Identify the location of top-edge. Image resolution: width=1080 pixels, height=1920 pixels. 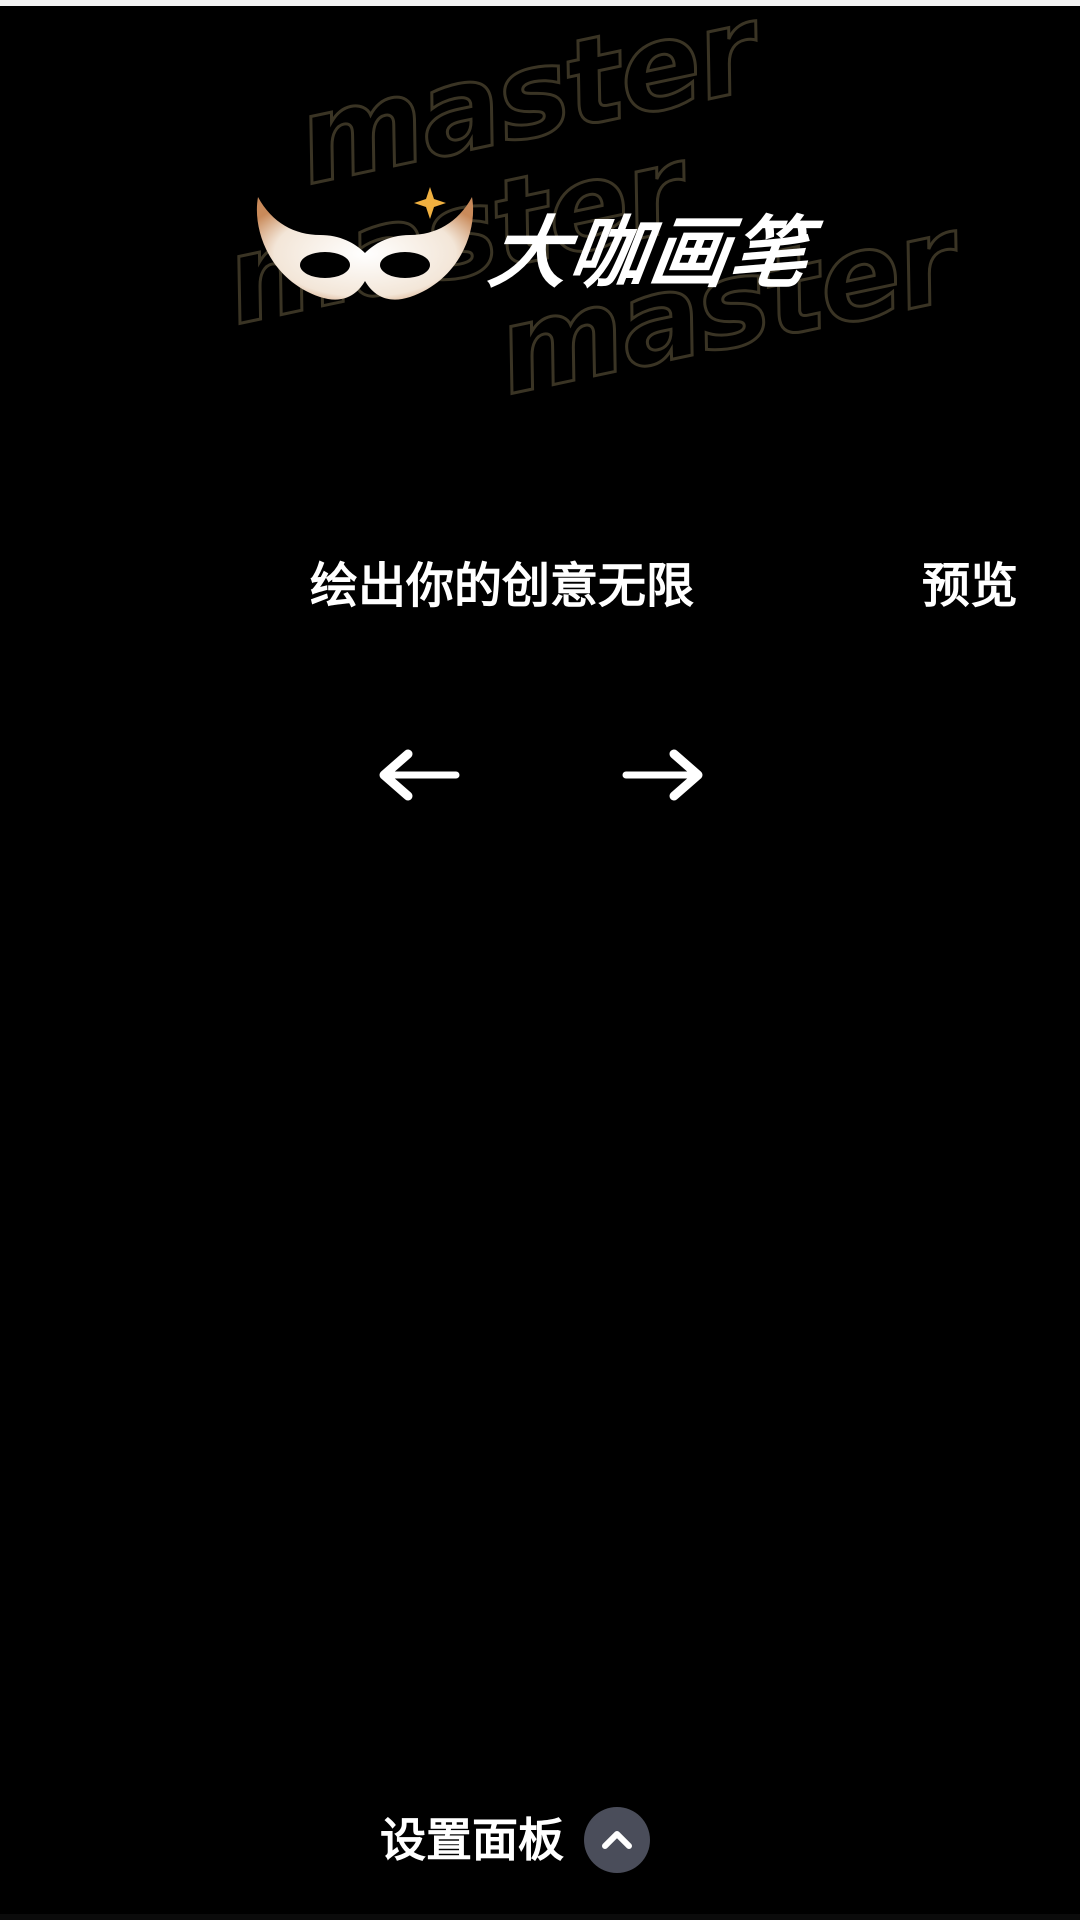
(540, 3).